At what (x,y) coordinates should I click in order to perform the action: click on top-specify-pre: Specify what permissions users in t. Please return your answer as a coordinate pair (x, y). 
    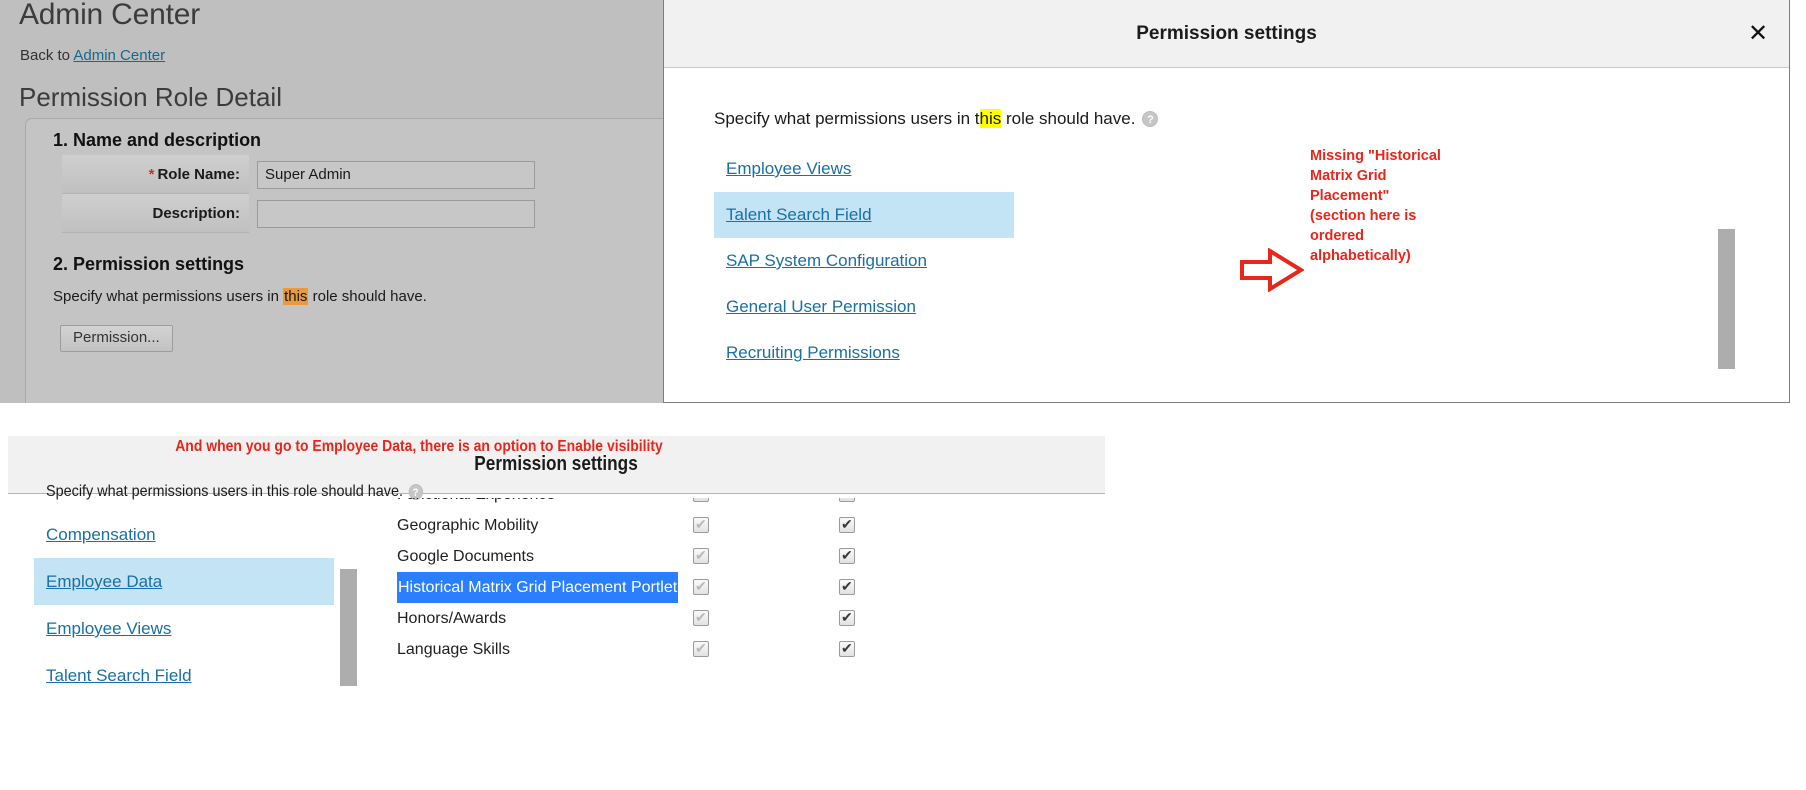
    Looking at the image, I should click on (847, 118).